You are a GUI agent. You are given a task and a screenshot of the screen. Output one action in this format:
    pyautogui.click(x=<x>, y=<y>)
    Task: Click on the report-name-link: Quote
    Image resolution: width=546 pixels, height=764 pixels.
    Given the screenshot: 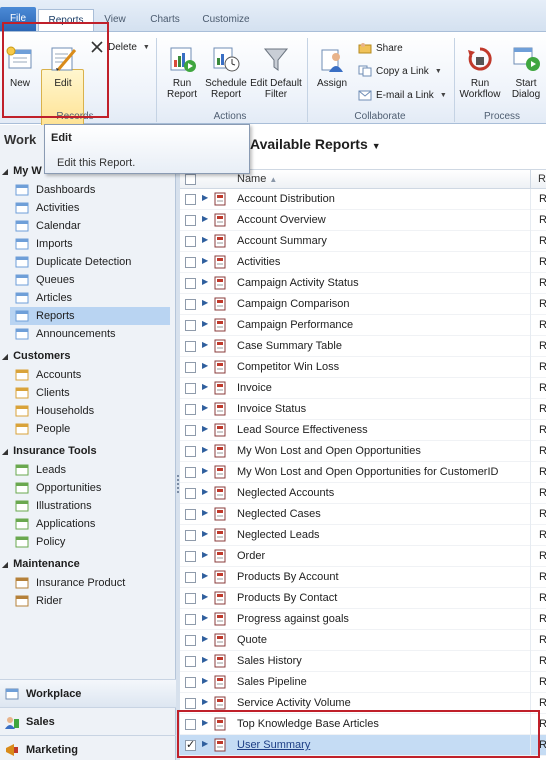 What is the action you would take?
    pyautogui.click(x=252, y=640)
    